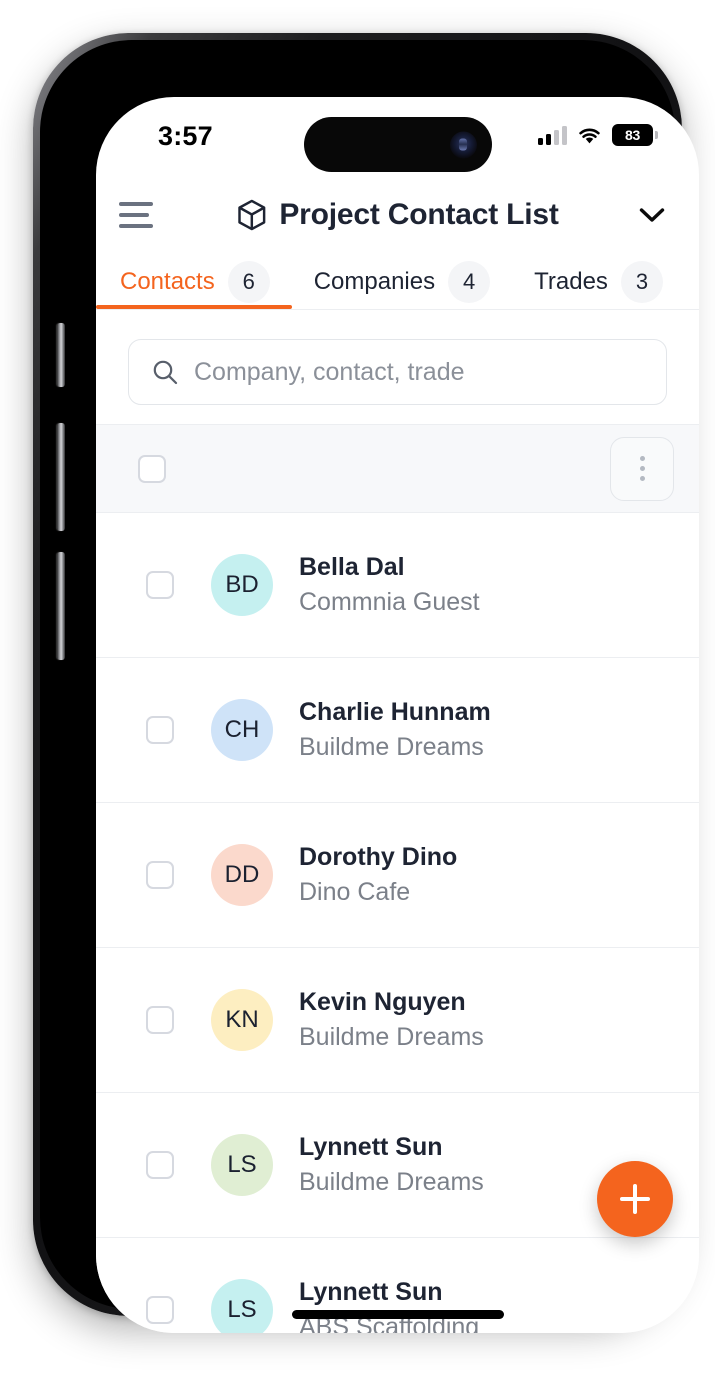 The height and width of the screenshot is (1395, 715). Describe the element at coordinates (352, 567) in the screenshot. I see `contact-name: Bella Dal` at that location.